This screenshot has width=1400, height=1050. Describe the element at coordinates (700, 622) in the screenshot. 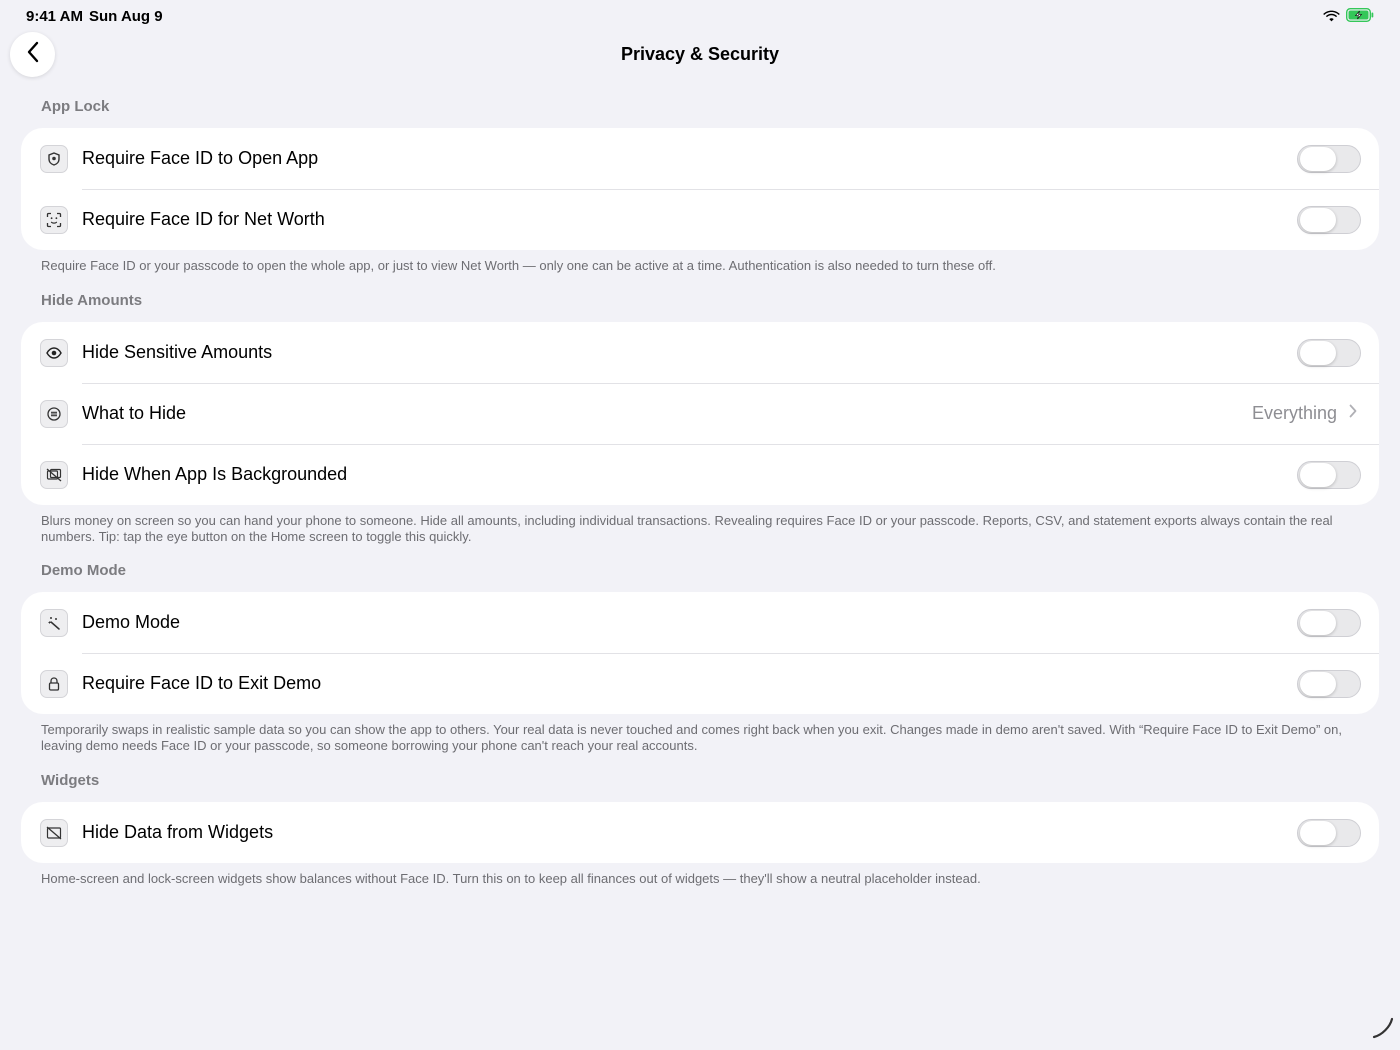

I see `row-demo-mode: Demo Mode` at that location.